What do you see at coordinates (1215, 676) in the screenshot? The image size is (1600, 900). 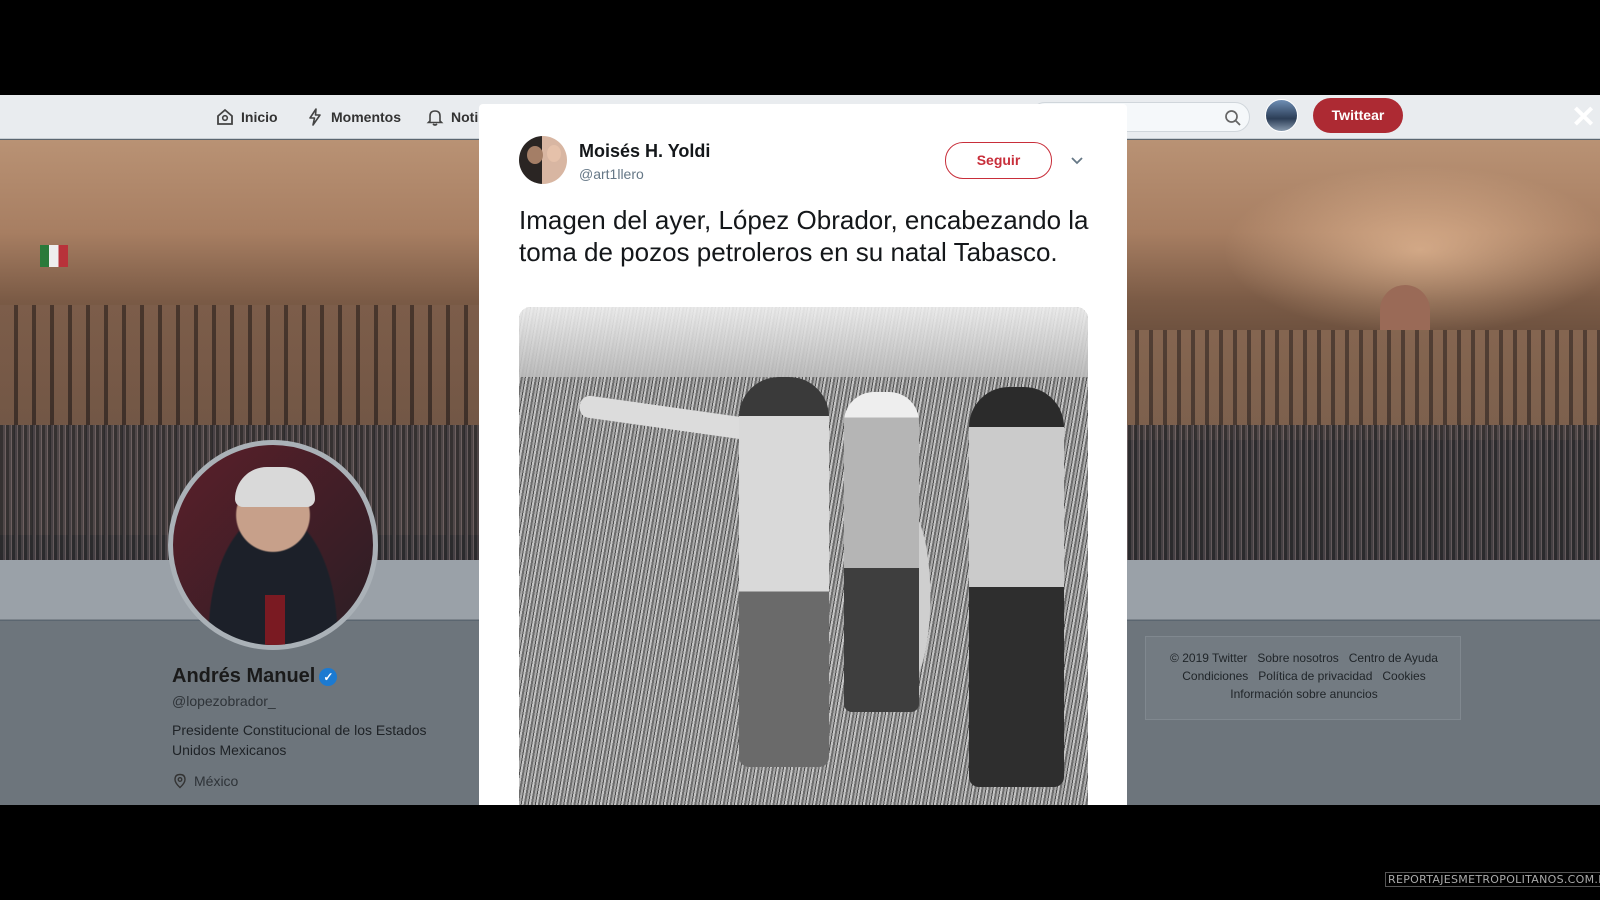 I see `footer-link-terms: Condiciones` at bounding box center [1215, 676].